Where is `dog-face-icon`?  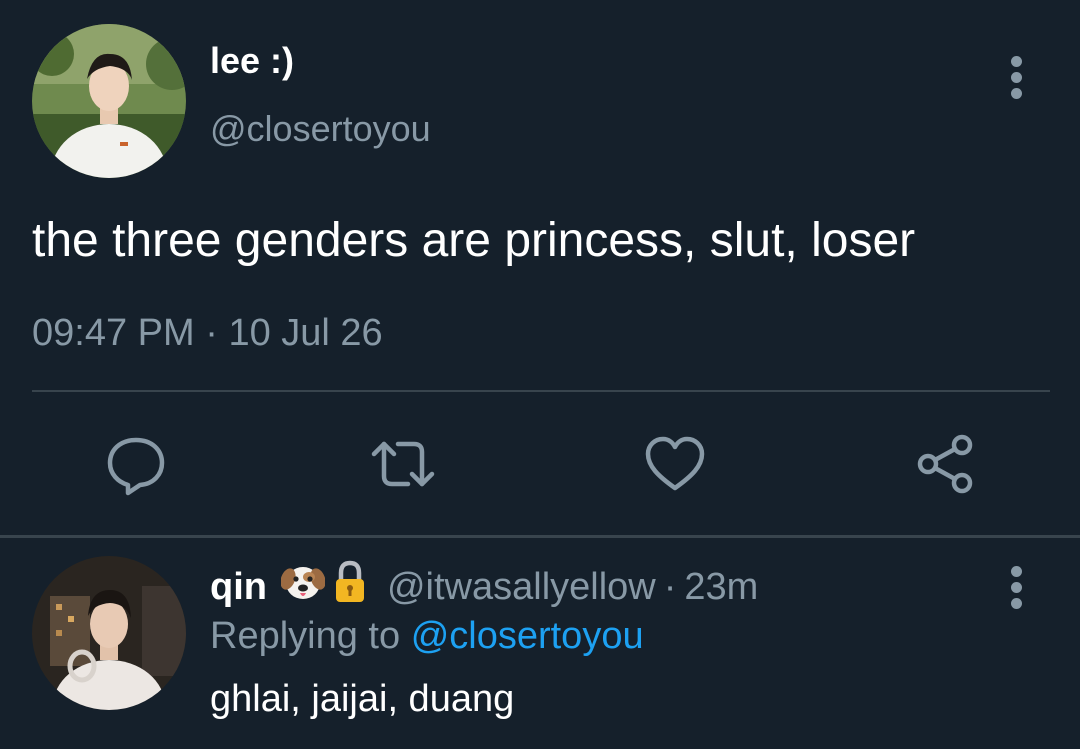 dog-face-icon is located at coordinates (303, 587).